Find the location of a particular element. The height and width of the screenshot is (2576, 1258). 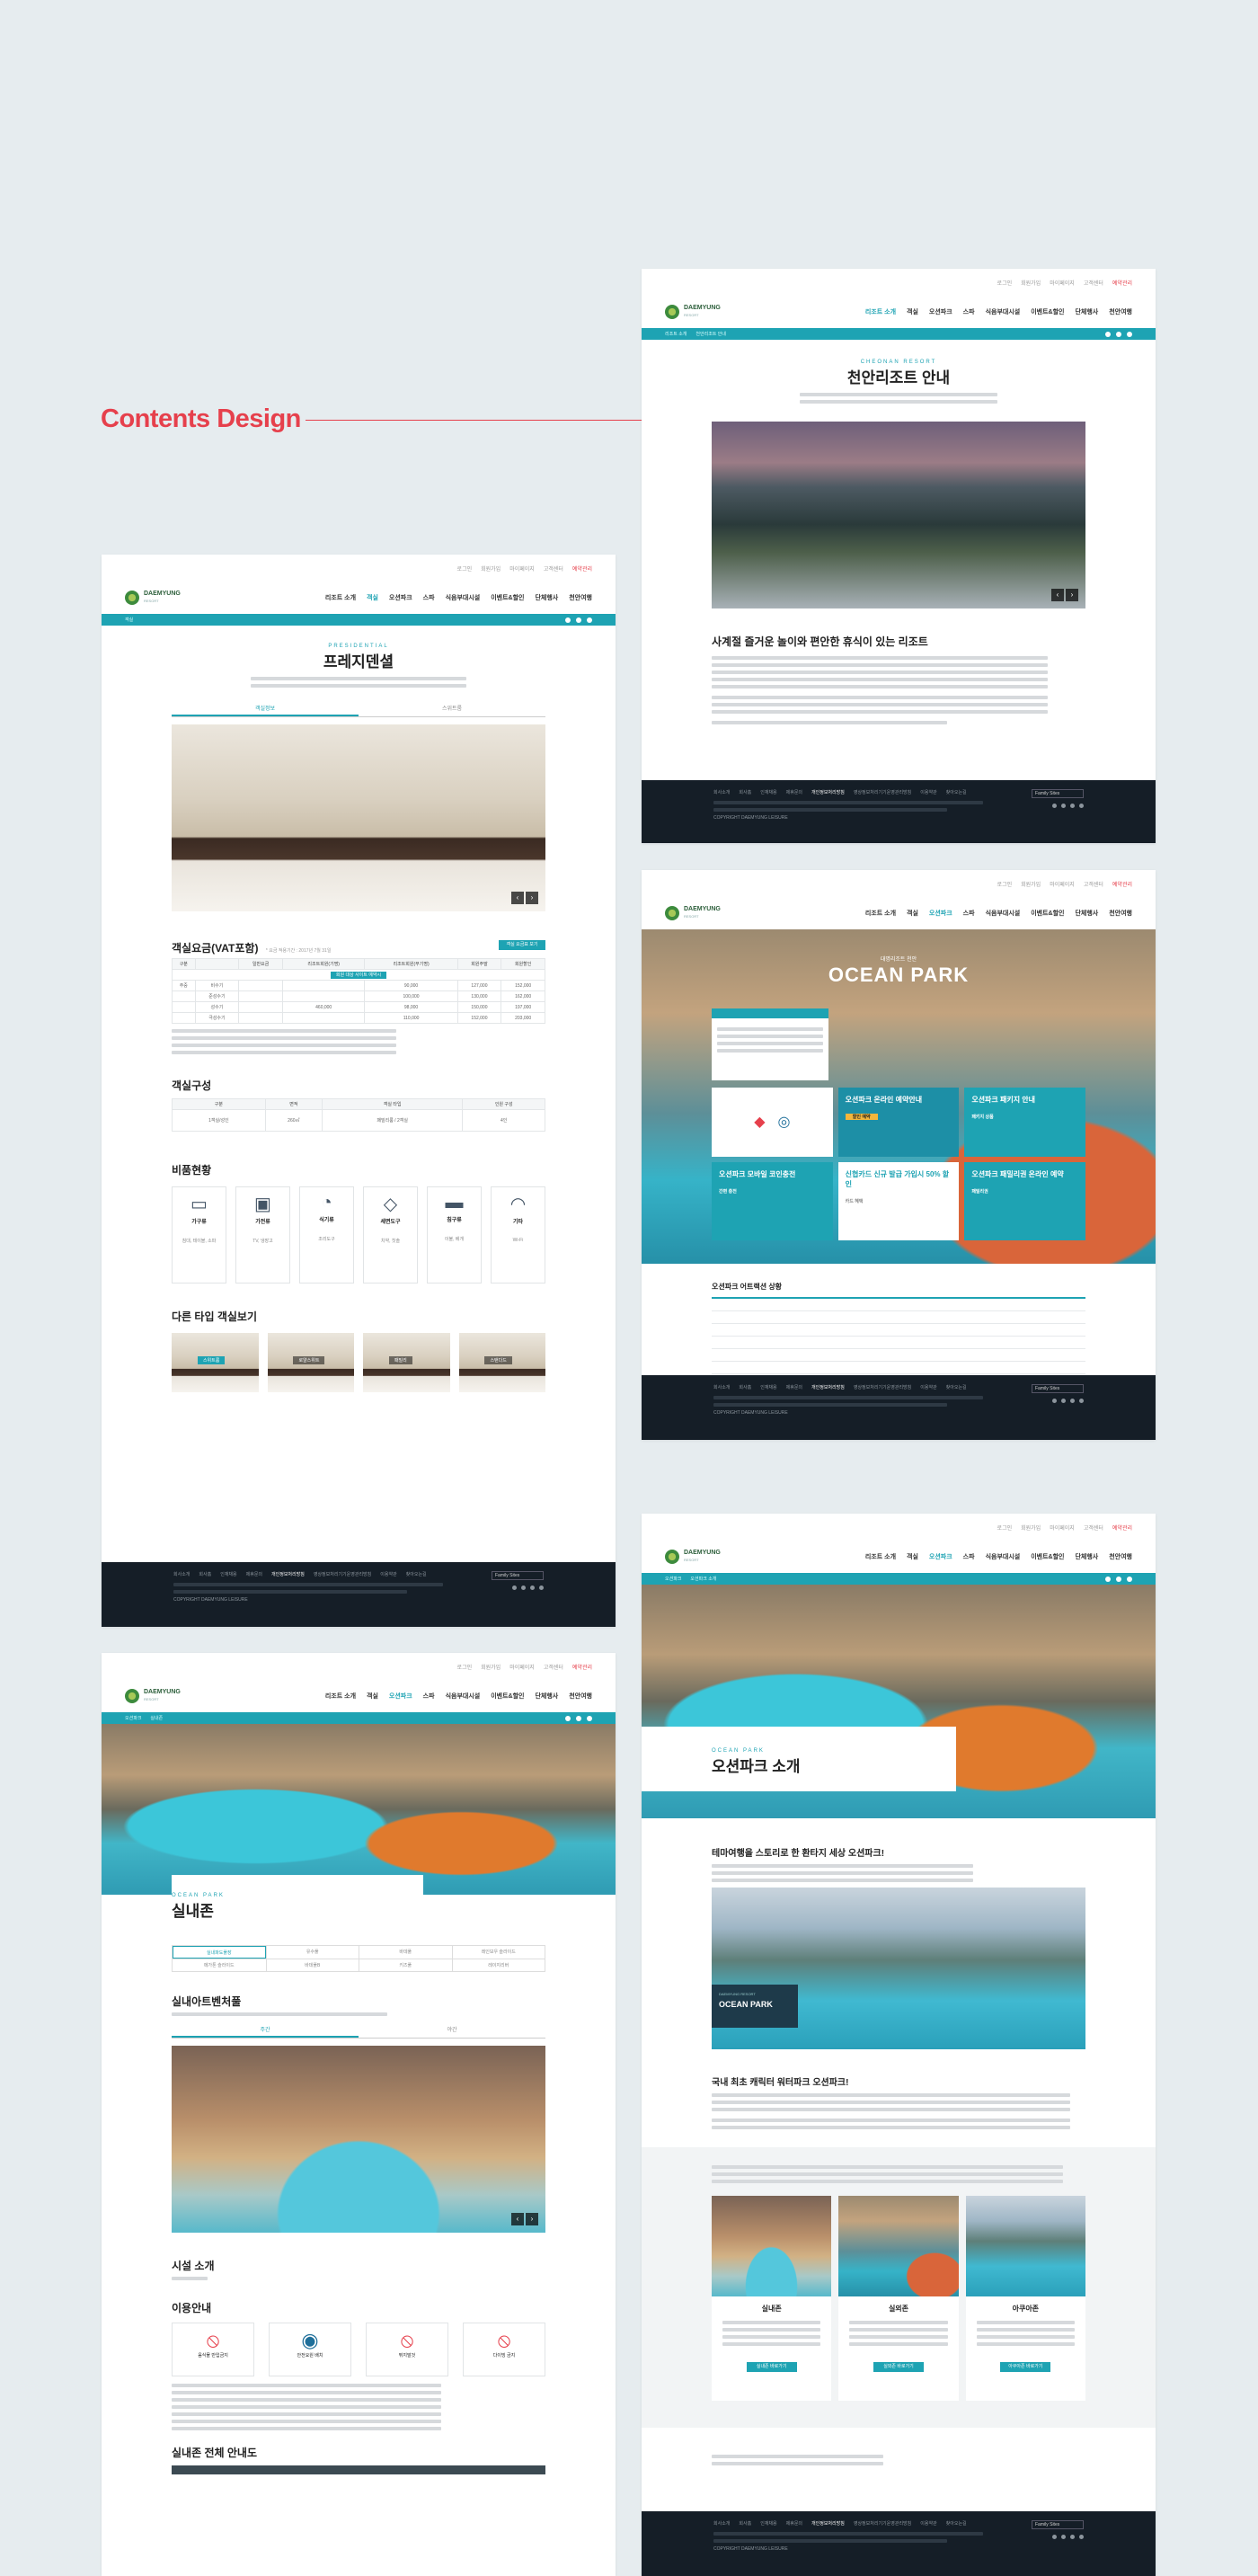

tab-zone: 바데풀B is located at coordinates (312, 1965).